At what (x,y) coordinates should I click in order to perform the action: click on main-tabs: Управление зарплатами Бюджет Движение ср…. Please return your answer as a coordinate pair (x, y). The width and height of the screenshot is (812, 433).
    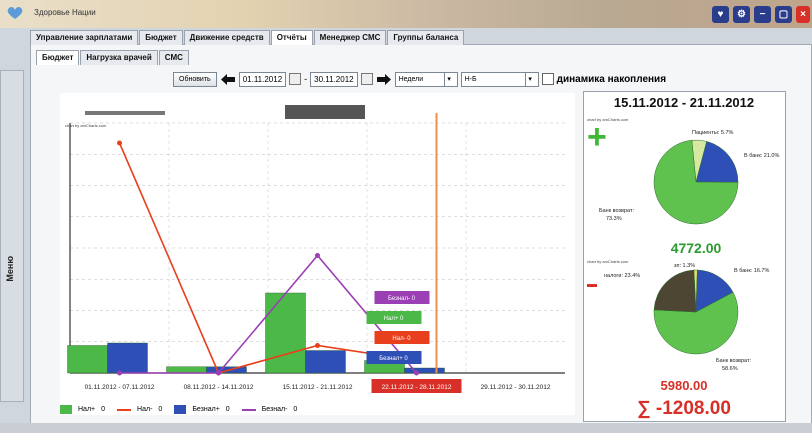
    Looking at the image, I should click on (247, 37).